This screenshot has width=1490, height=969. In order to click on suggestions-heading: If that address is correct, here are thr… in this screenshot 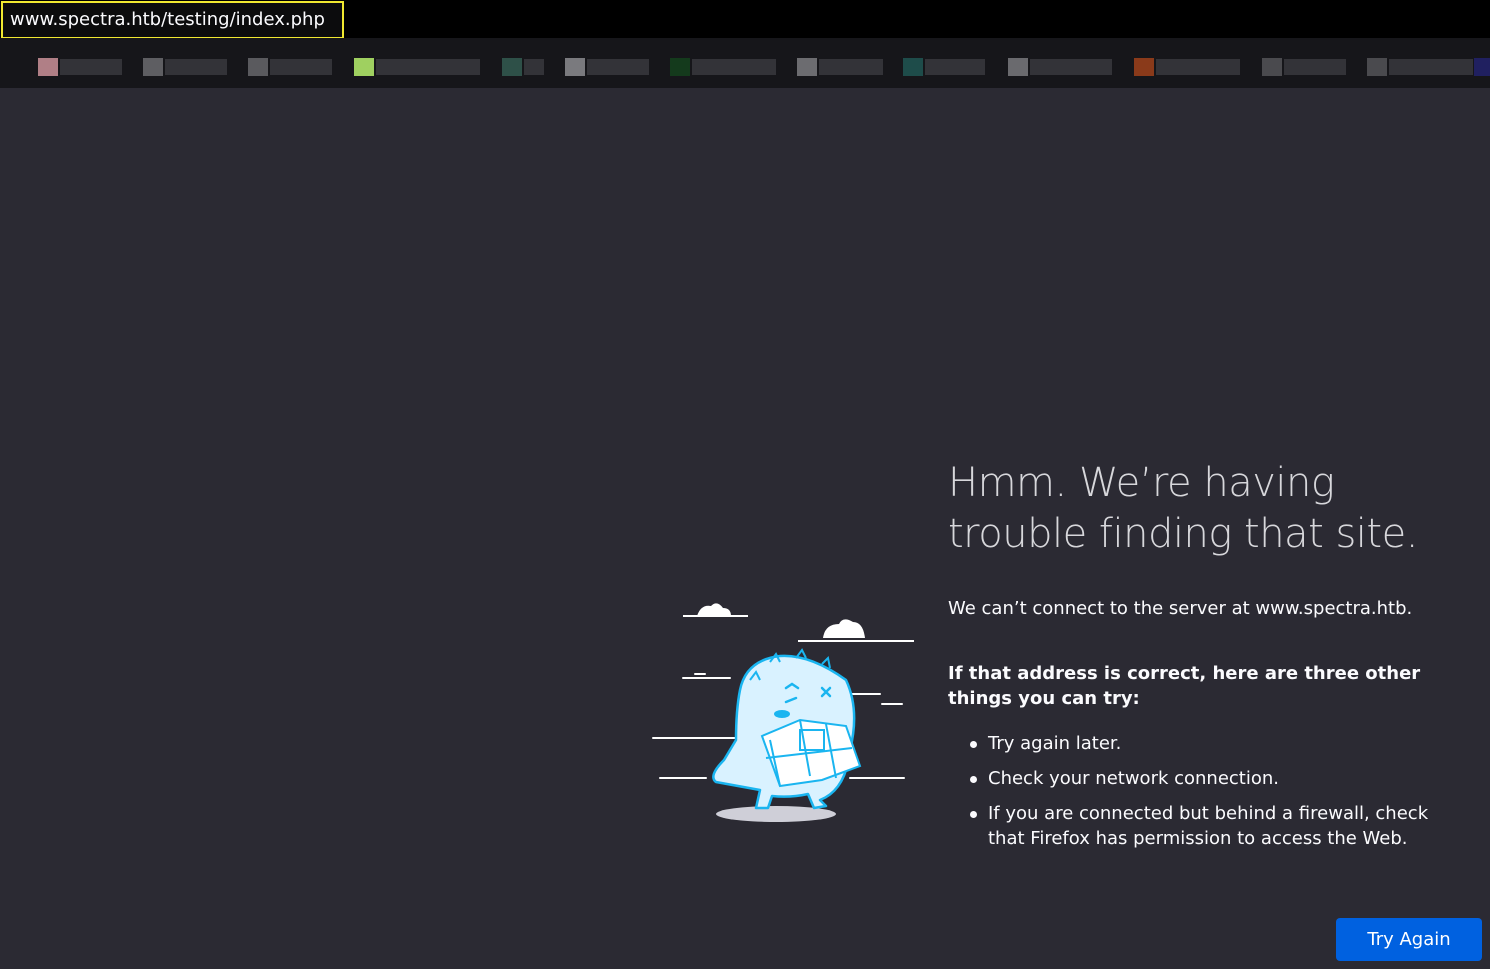, I will do `click(1184, 686)`.